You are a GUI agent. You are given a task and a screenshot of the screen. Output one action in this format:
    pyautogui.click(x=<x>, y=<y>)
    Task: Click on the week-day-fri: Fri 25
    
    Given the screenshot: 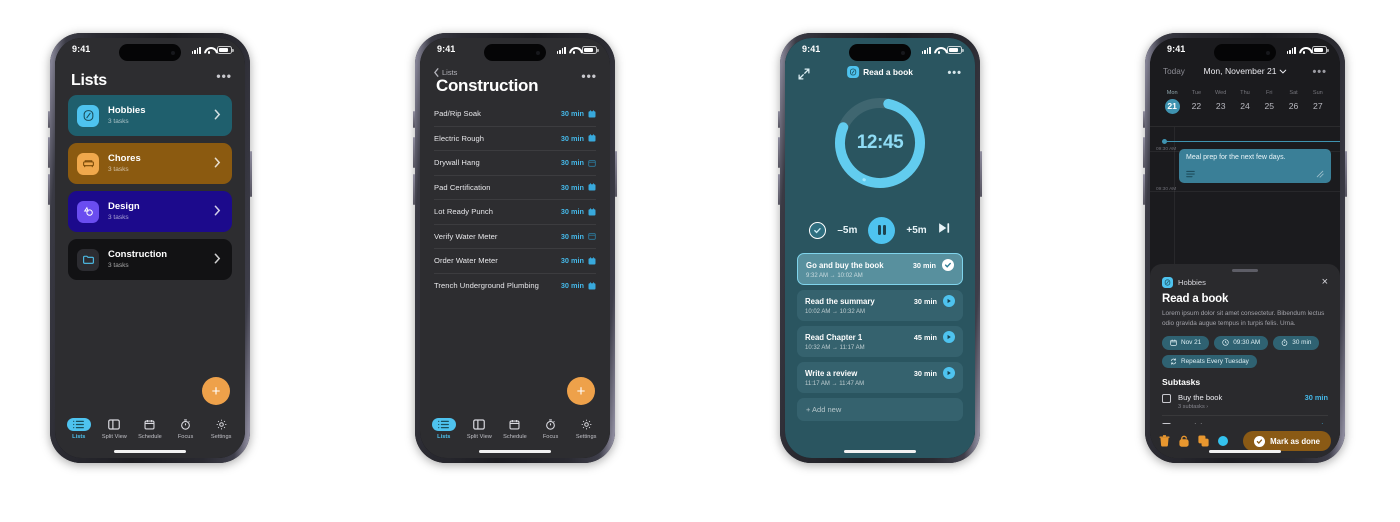 What is the action you would take?
    pyautogui.click(x=1269, y=102)
    